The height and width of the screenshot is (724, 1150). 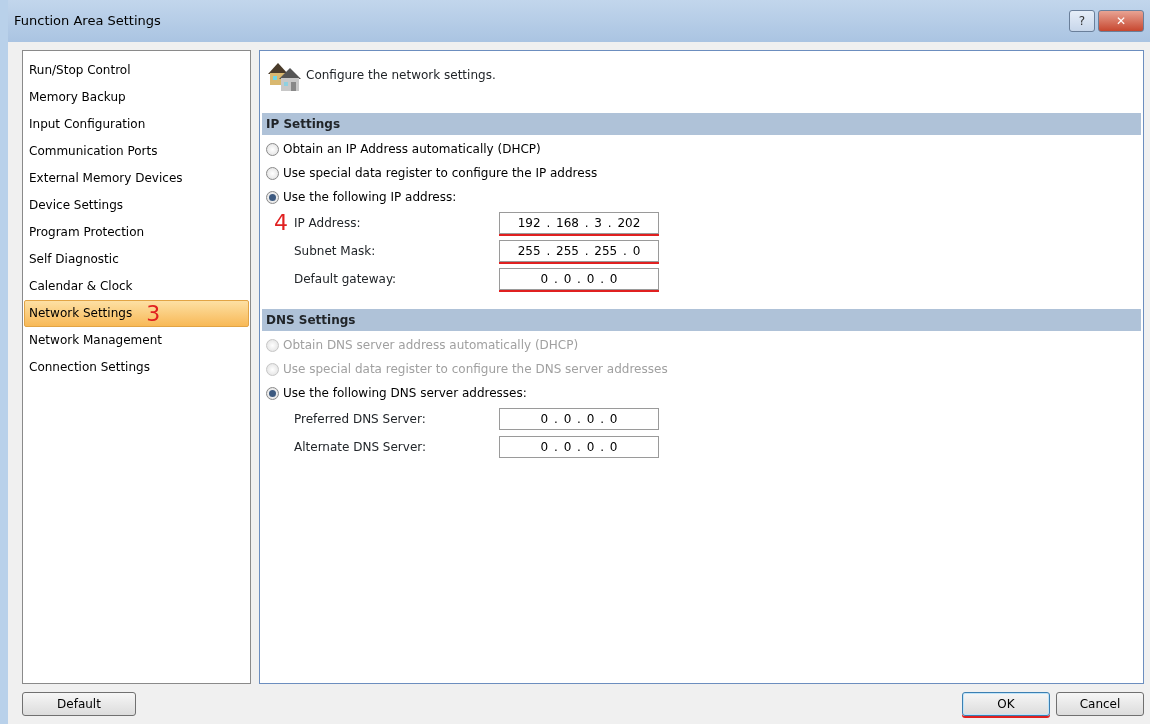 What do you see at coordinates (87, 21) in the screenshot?
I see `window-title: Function Area Settings` at bounding box center [87, 21].